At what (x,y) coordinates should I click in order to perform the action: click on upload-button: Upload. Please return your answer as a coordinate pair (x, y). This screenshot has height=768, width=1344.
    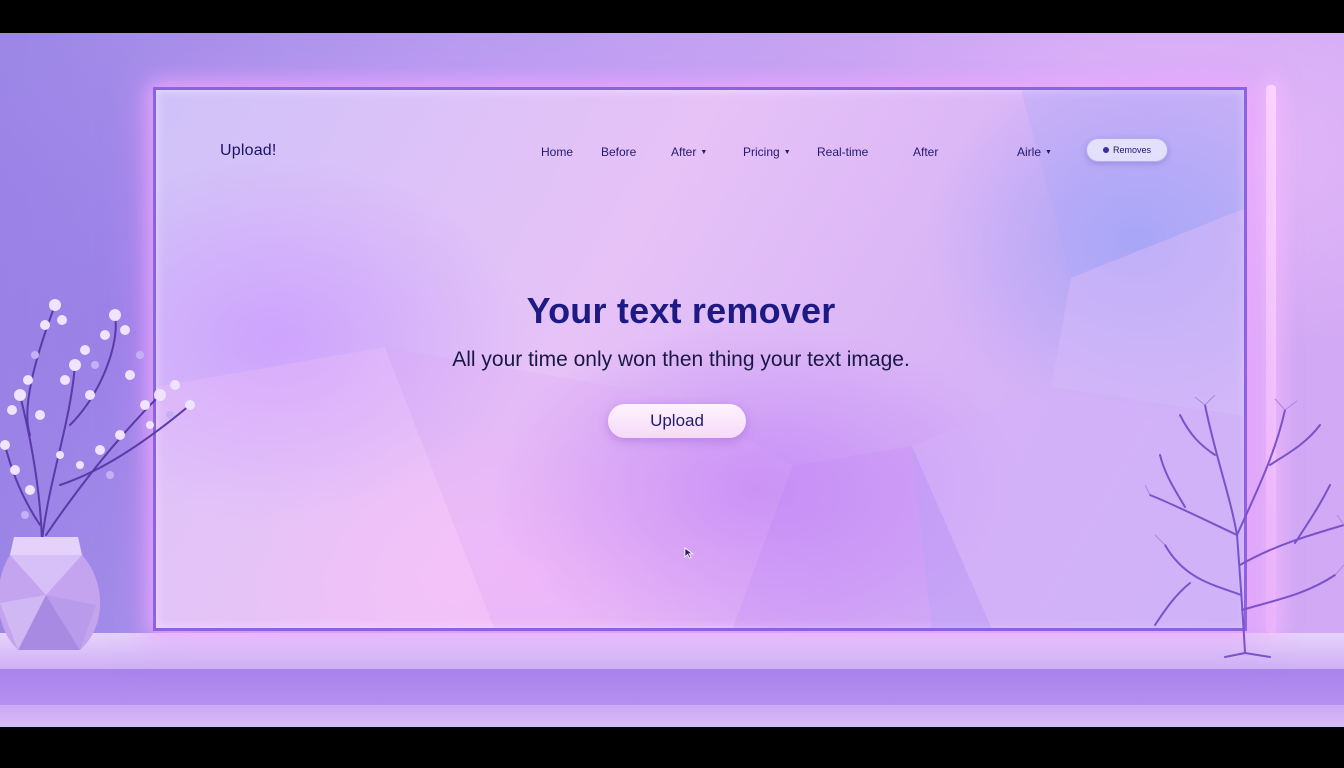
    Looking at the image, I should click on (677, 421).